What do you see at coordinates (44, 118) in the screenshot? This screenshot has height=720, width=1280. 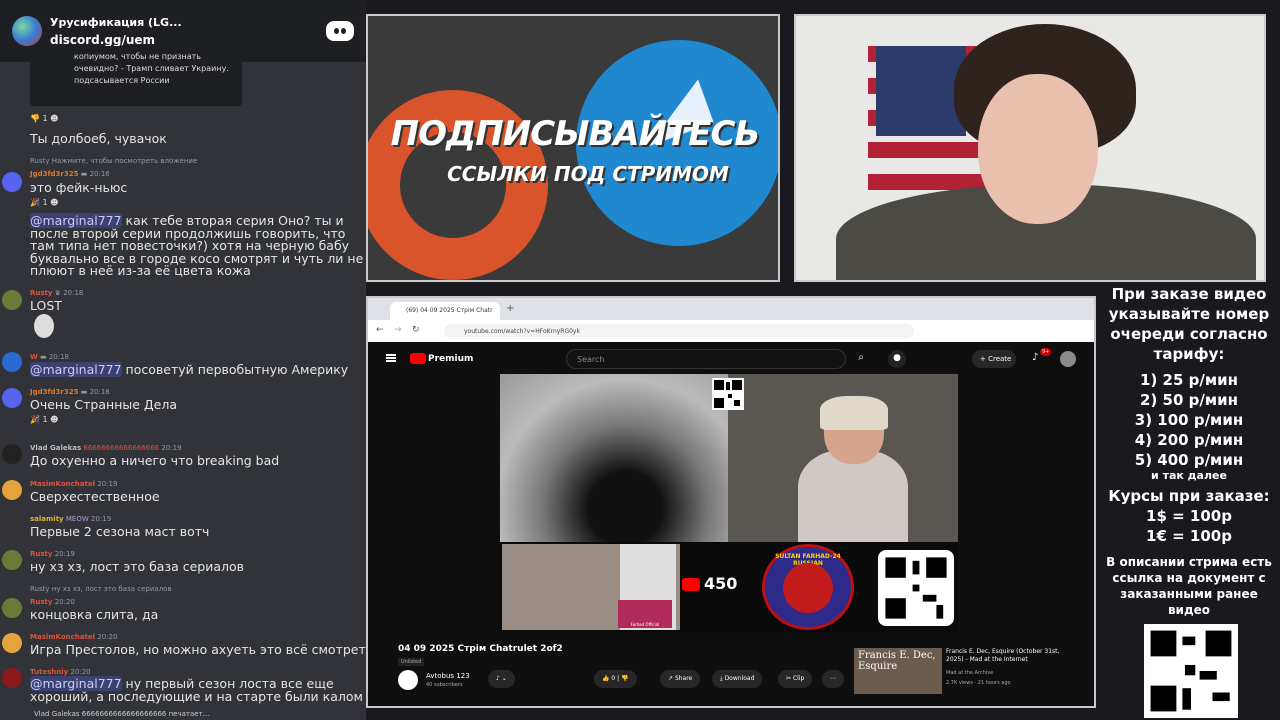 I see `reaction: 👎 1 ☻` at bounding box center [44, 118].